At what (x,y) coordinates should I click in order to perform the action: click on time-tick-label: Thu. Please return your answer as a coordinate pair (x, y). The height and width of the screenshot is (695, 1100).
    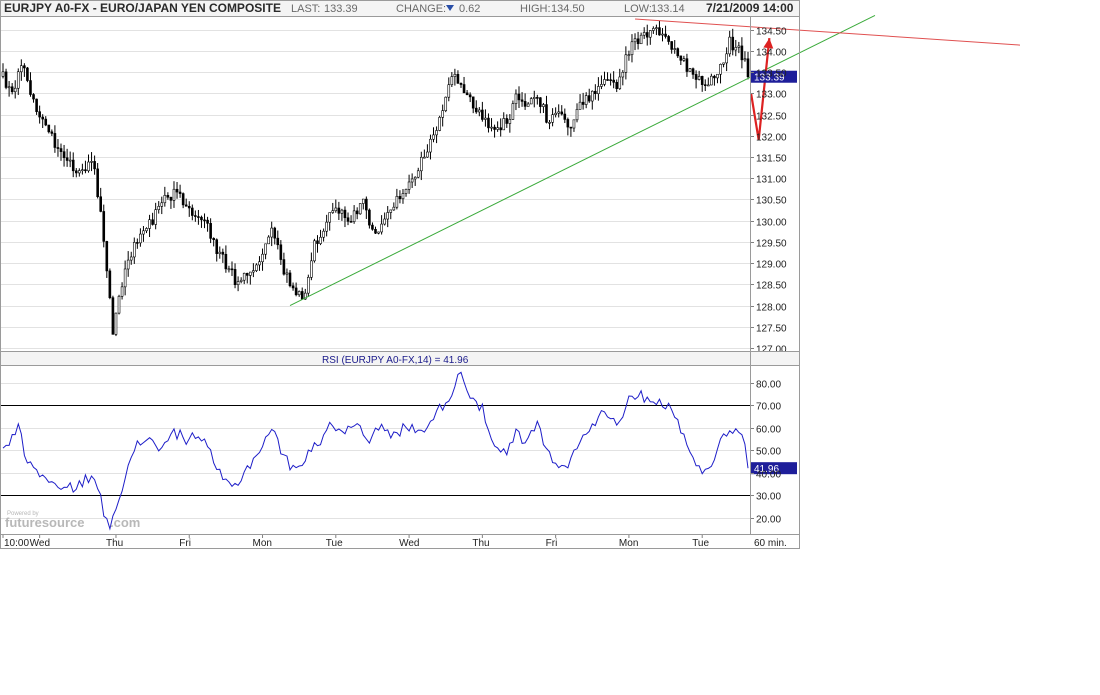
    Looking at the image, I should click on (114, 543).